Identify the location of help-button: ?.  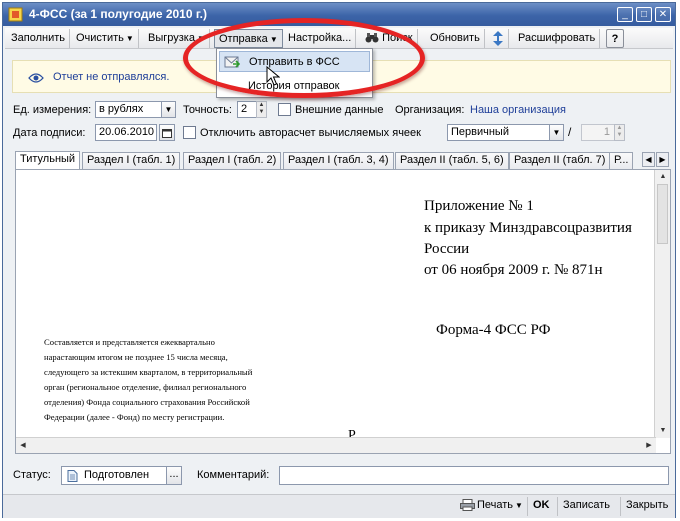
(615, 38).